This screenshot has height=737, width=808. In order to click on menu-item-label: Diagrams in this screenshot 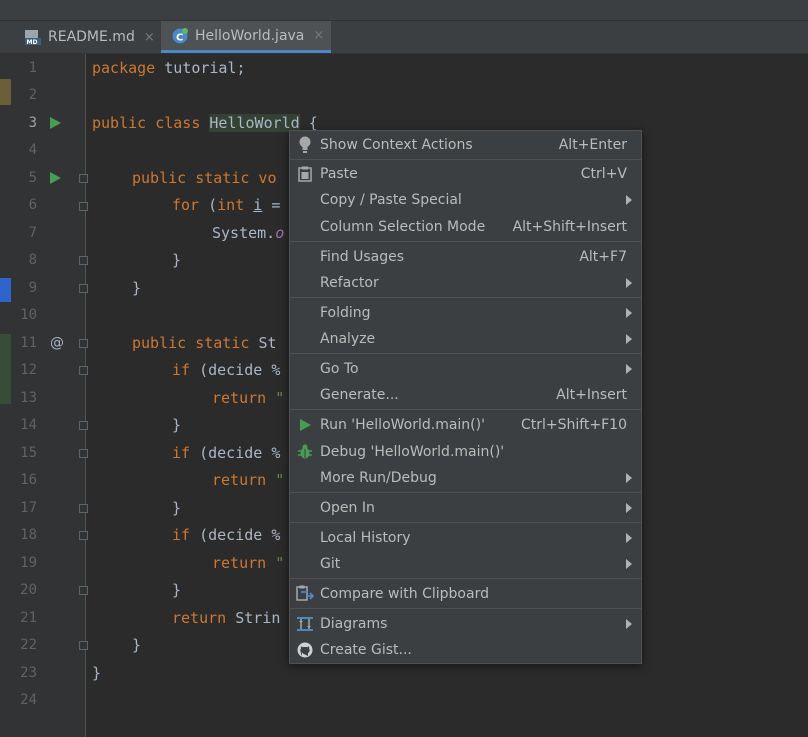, I will do `click(354, 624)`.